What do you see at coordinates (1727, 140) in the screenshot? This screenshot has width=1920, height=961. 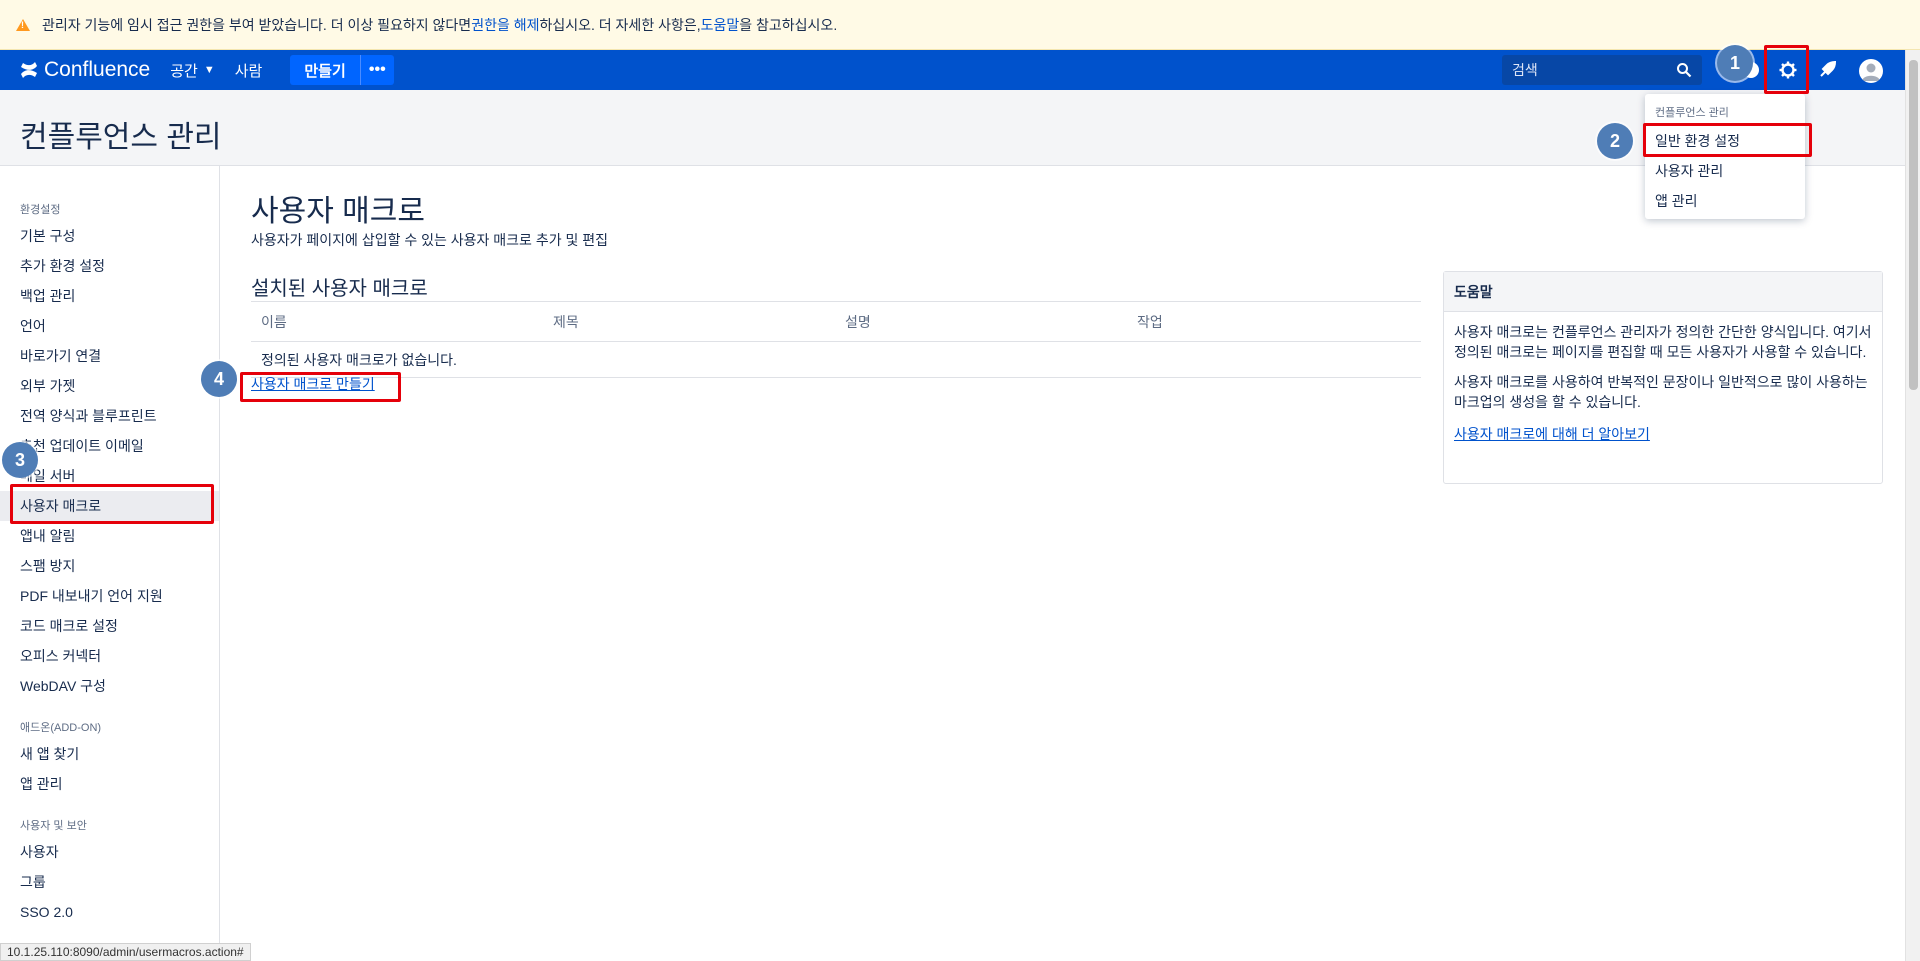 I see `highlight-general-config` at bounding box center [1727, 140].